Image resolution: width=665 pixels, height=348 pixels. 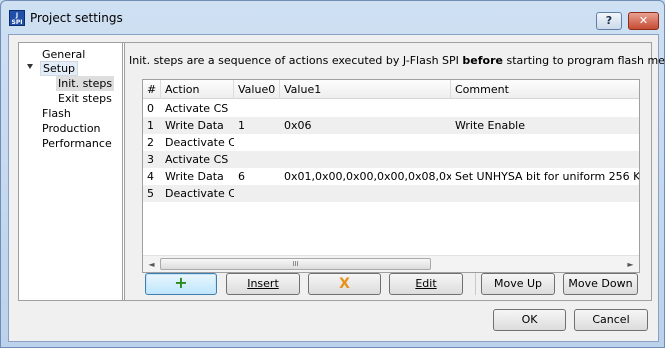 I want to click on window-title: Project settings, so click(x=76, y=18).